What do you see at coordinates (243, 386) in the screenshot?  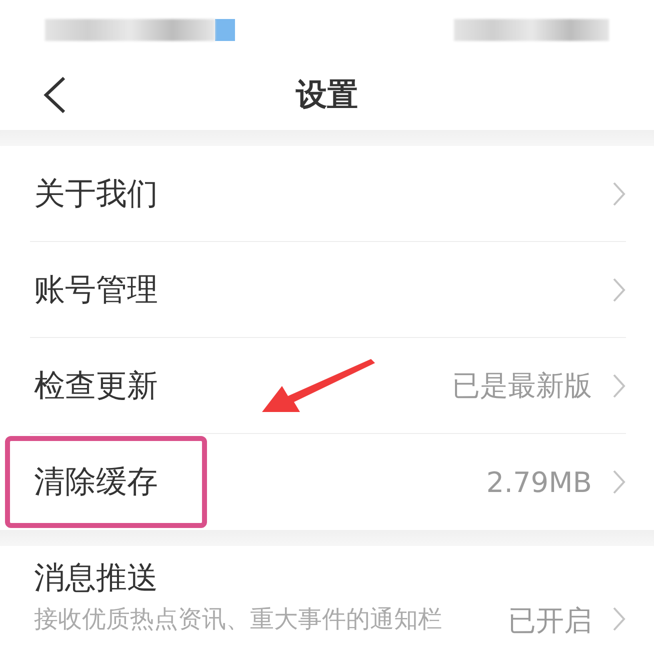 I see `setting-label: 检查更新` at bounding box center [243, 386].